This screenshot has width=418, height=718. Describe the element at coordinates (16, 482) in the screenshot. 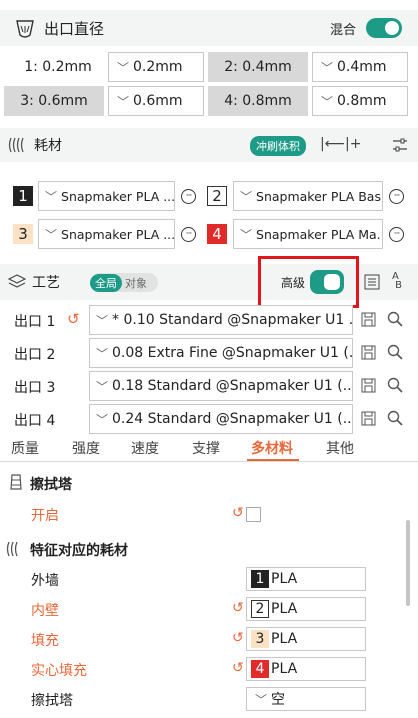

I see `prime-tower-icon` at that location.